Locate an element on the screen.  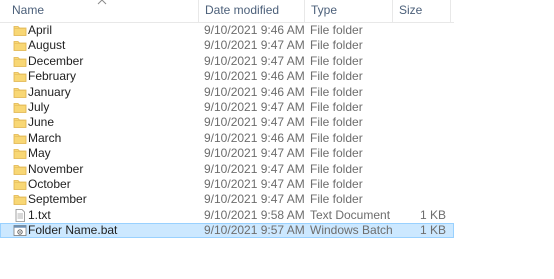
file-name: October is located at coordinates (113, 184).